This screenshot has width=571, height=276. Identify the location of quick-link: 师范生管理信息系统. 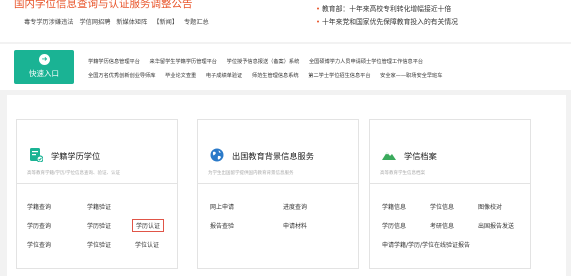
(275, 76).